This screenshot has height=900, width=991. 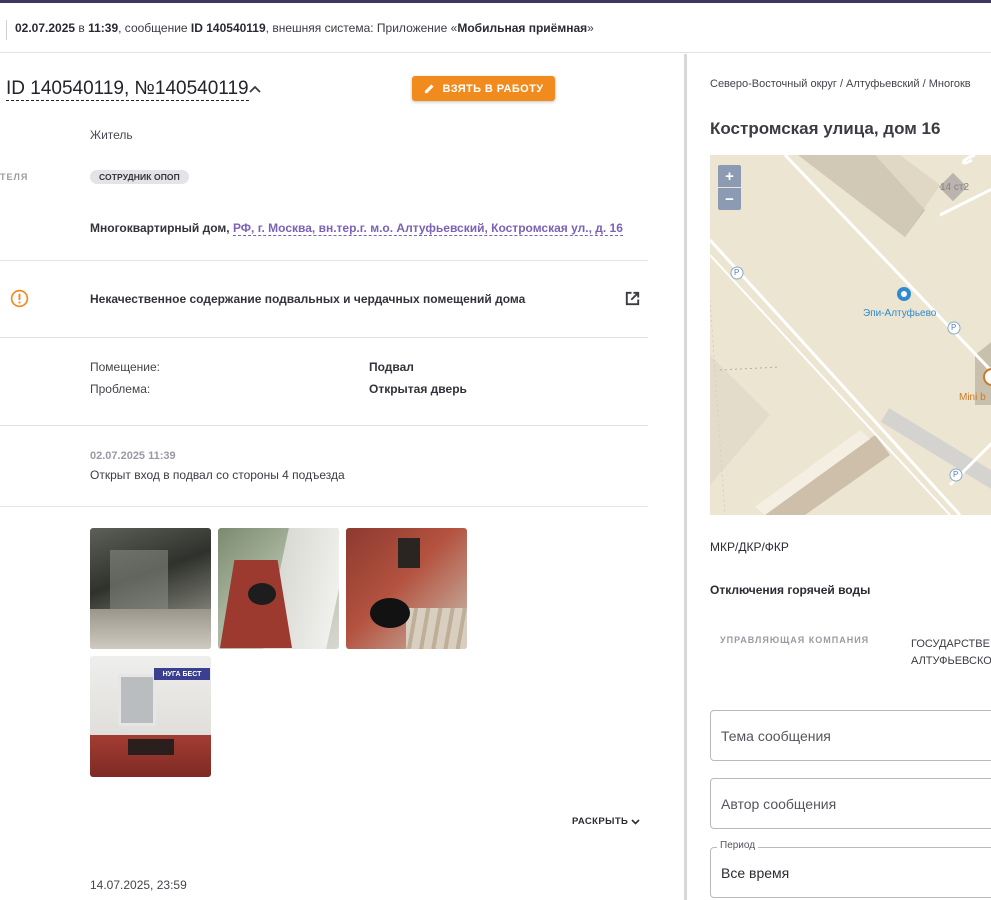 What do you see at coordinates (755, 873) in the screenshot?
I see `period-value: Все время` at bounding box center [755, 873].